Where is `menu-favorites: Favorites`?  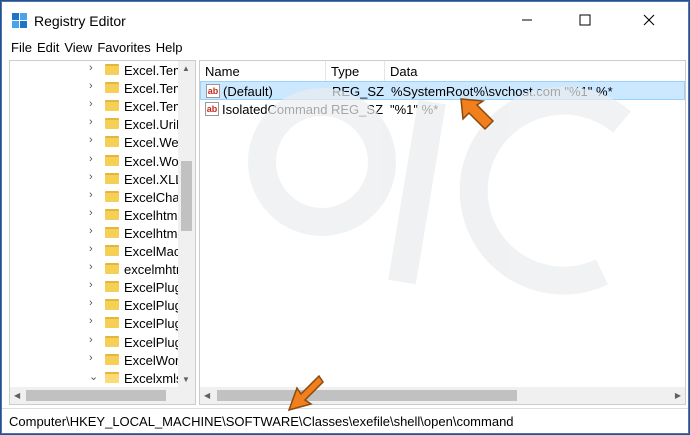 menu-favorites: Favorites is located at coordinates (125, 48).